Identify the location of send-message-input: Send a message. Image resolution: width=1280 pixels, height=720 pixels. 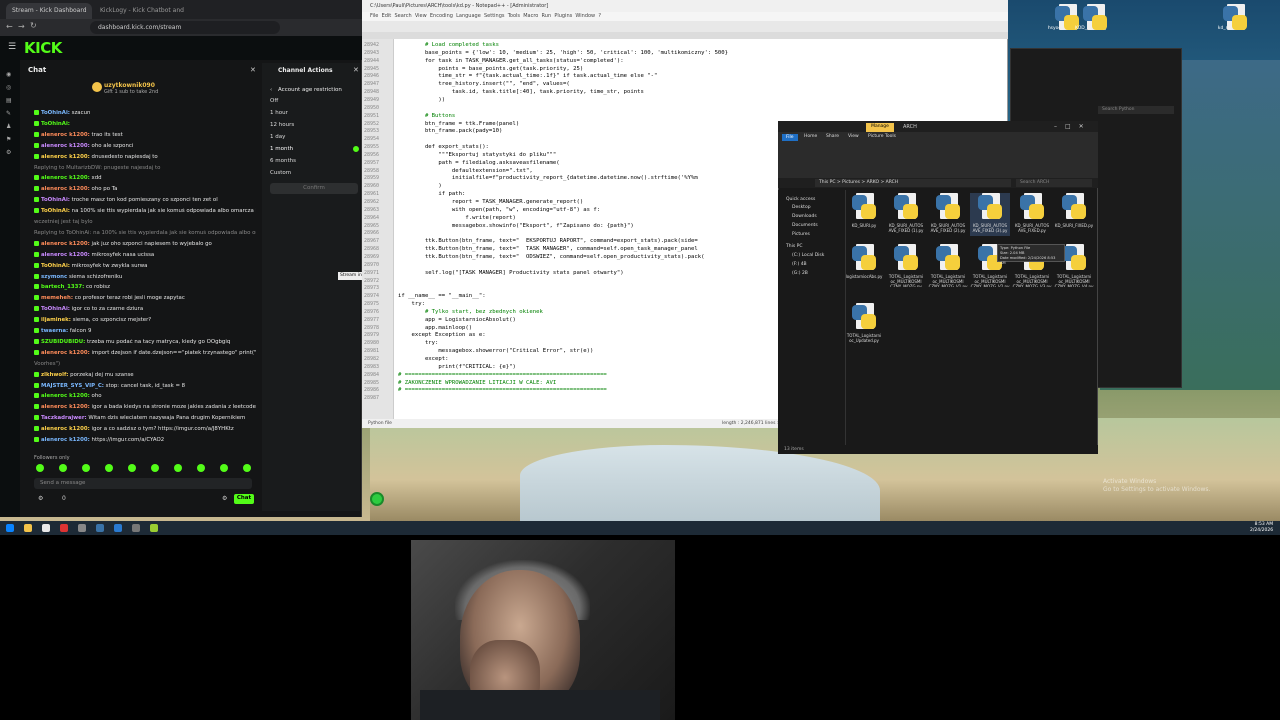
(143, 483).